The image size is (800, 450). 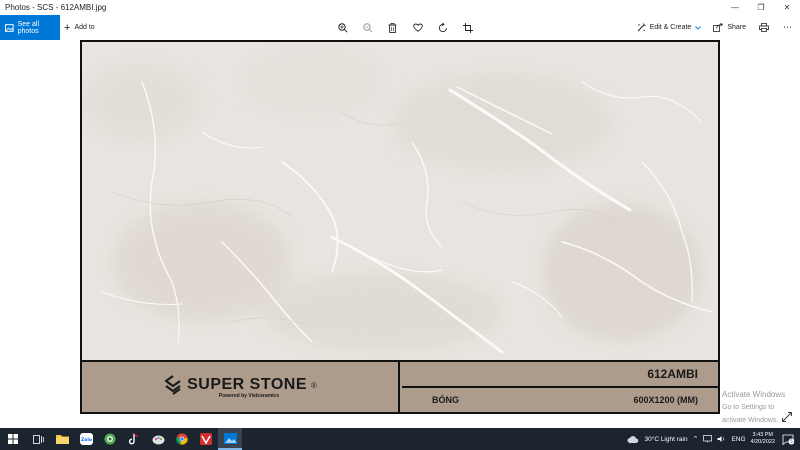 I want to click on green-app-icon, so click(x=110, y=439).